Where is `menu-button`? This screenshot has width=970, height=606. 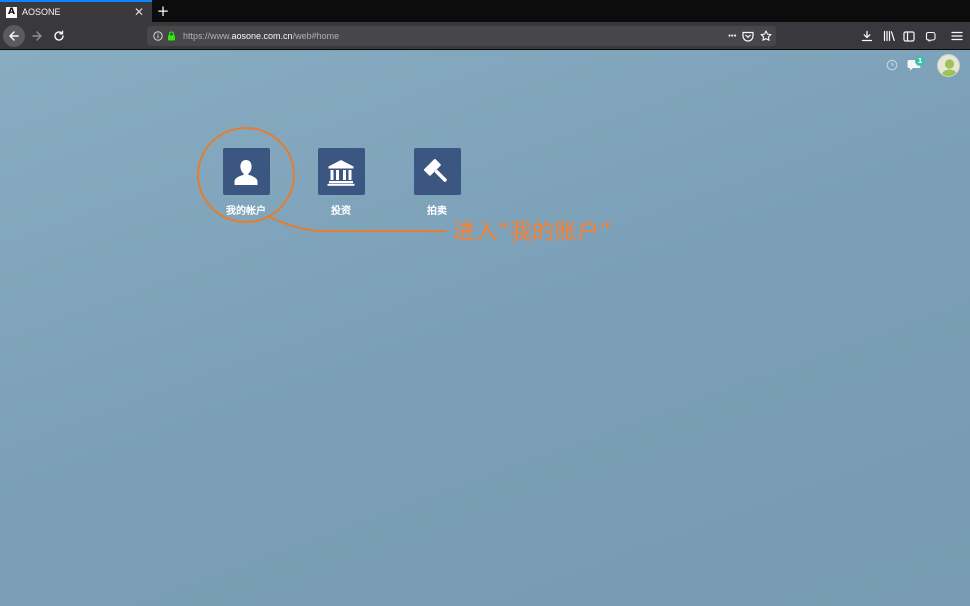
menu-button is located at coordinates (957, 36).